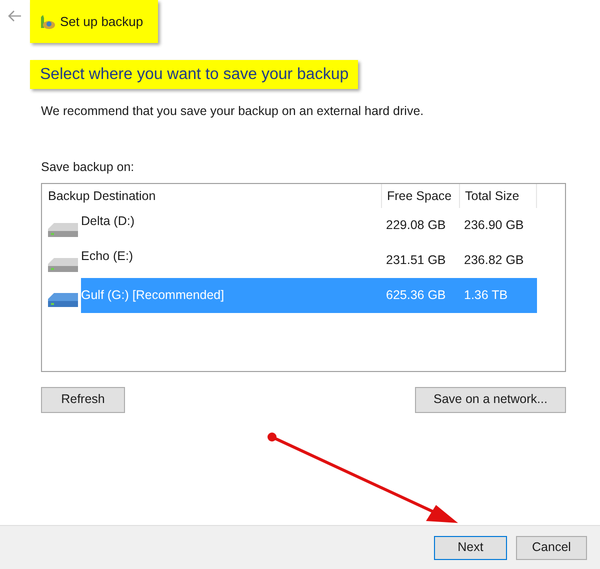  I want to click on back-arrow-icon, so click(15, 16).